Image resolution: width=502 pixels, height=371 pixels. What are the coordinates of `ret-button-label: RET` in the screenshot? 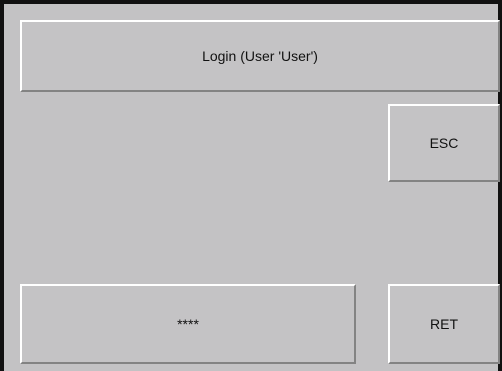 It's located at (444, 324).